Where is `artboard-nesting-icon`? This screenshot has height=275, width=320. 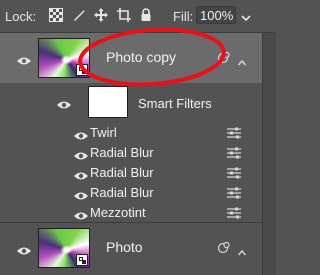 artboard-nesting-icon is located at coordinates (124, 15).